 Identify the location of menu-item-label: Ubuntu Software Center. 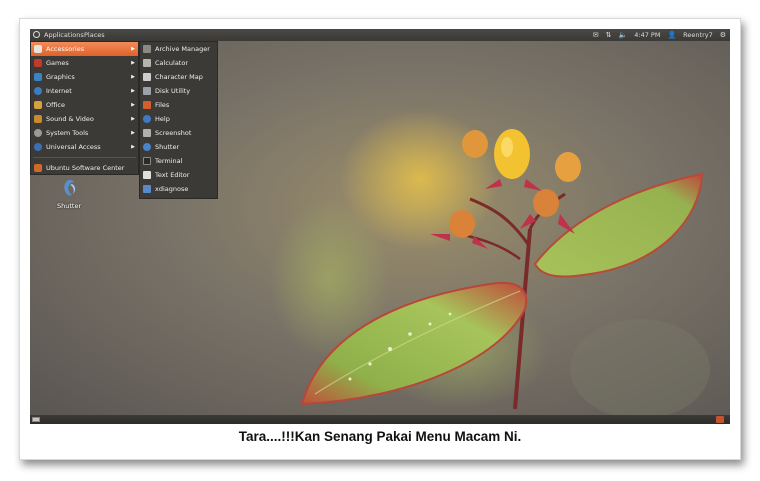
(85, 168).